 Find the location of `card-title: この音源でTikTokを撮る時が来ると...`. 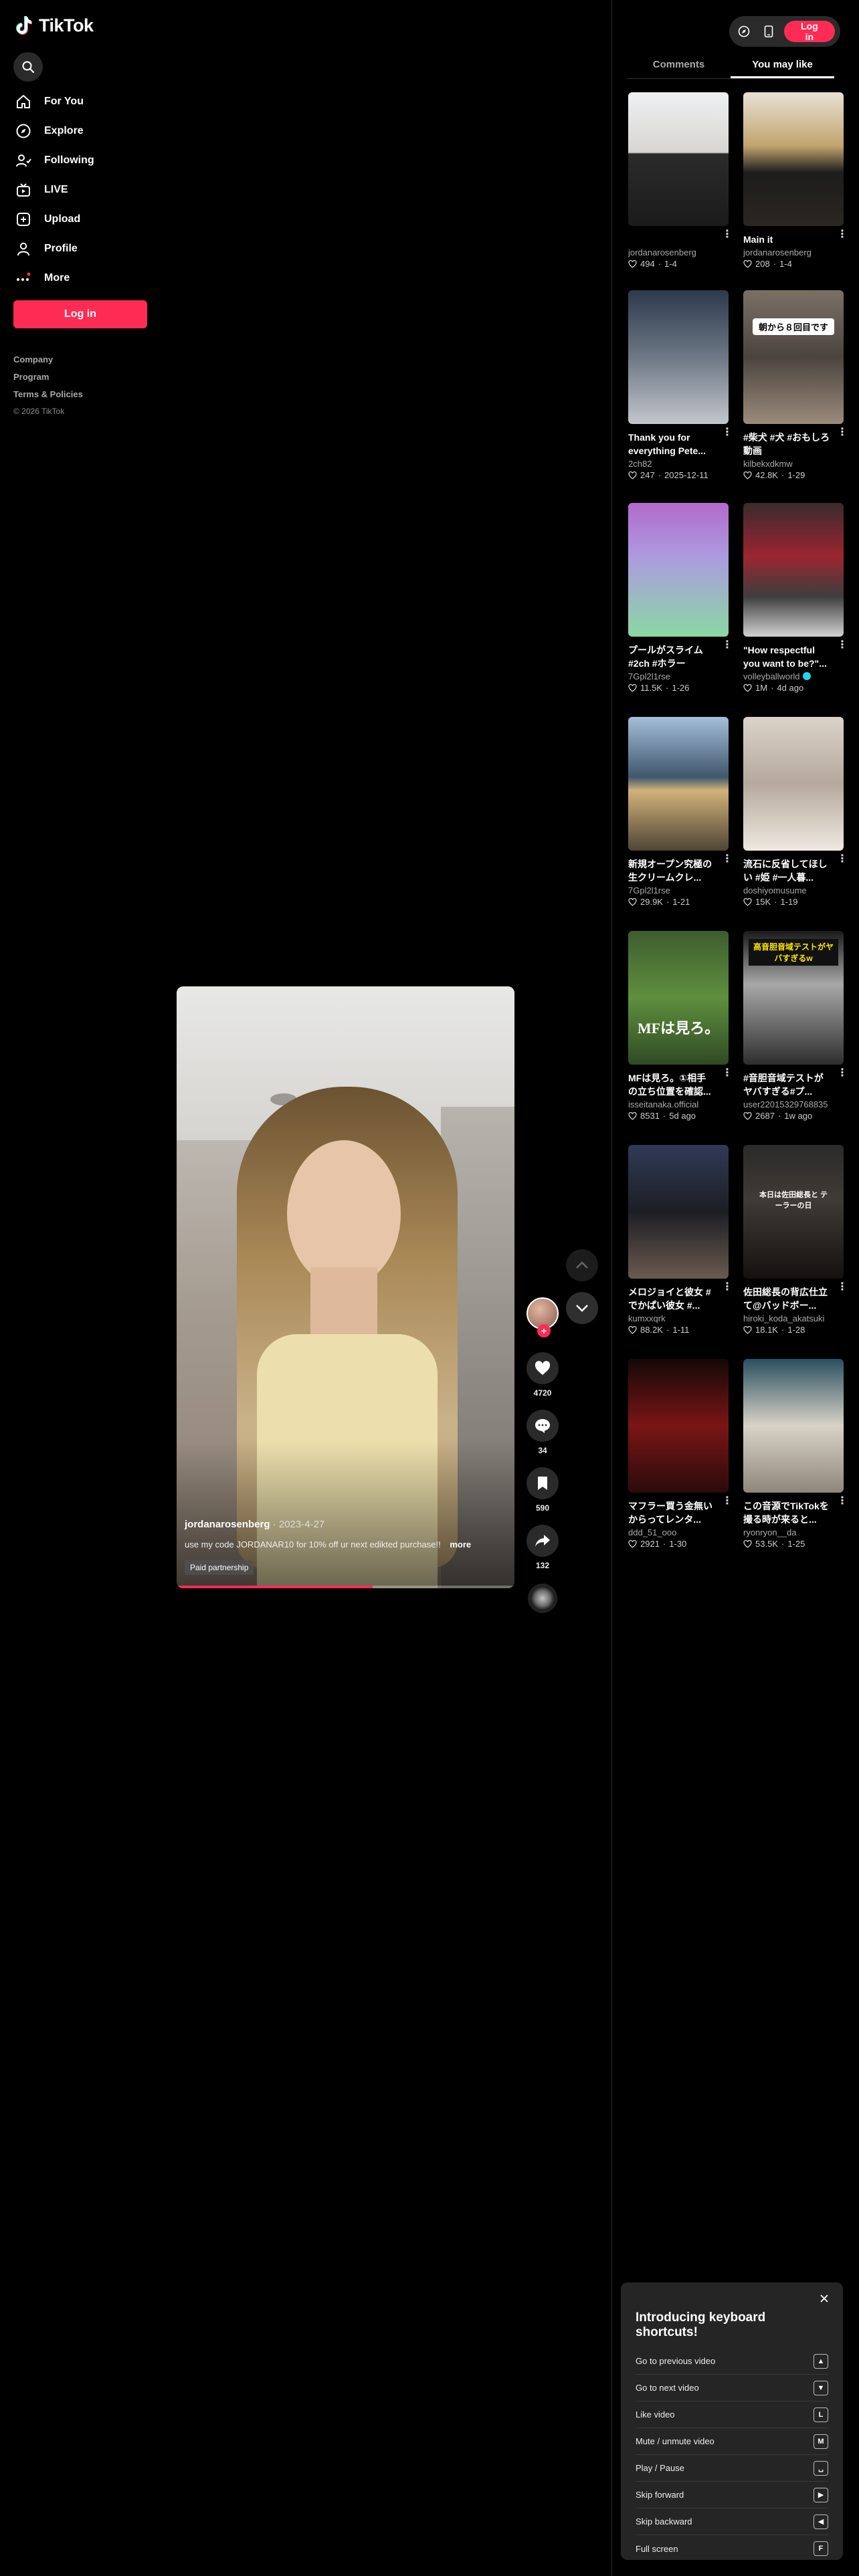

card-title: この音源でTikTokを撮る時が来ると... is located at coordinates (786, 1513).